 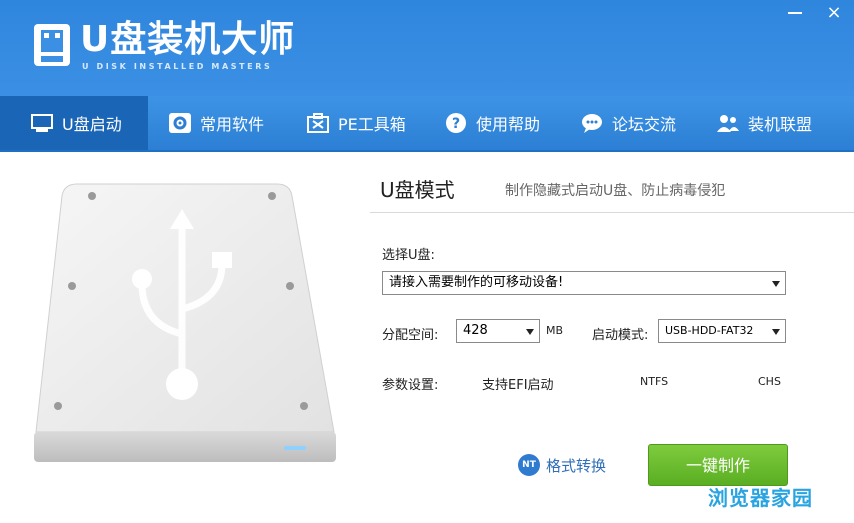 What do you see at coordinates (615, 191) in the screenshot?
I see `mode-description: 制作隐藏式启动U盘、防止病毒侵犯` at bounding box center [615, 191].